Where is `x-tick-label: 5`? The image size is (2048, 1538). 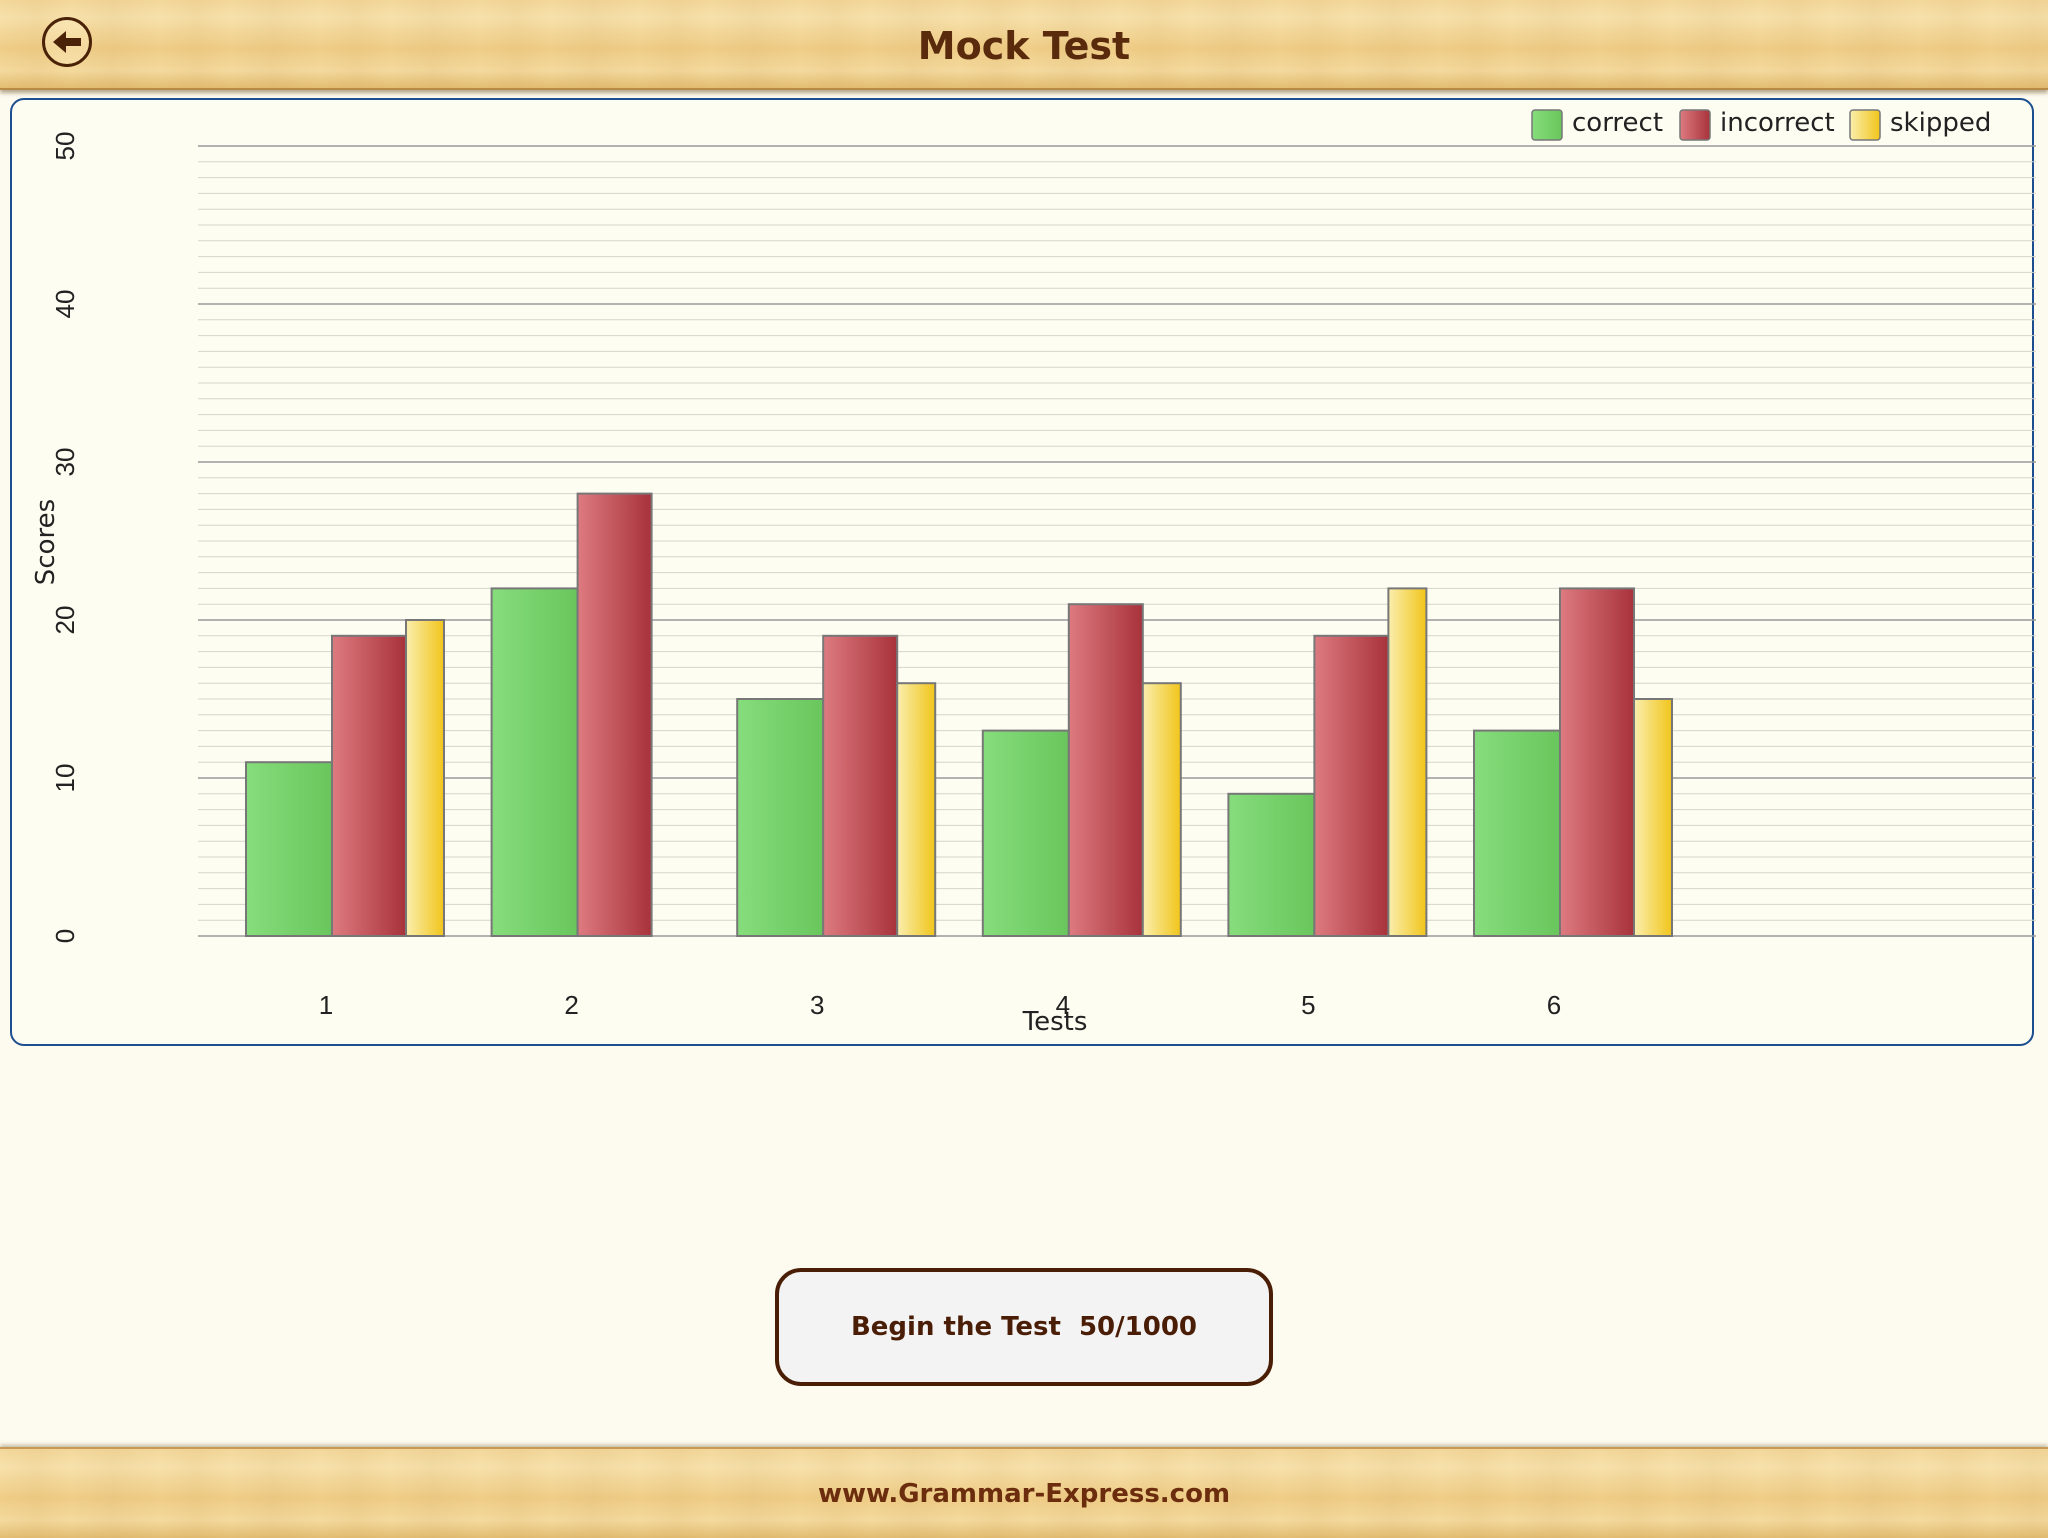
x-tick-label: 5 is located at coordinates (1308, 1005).